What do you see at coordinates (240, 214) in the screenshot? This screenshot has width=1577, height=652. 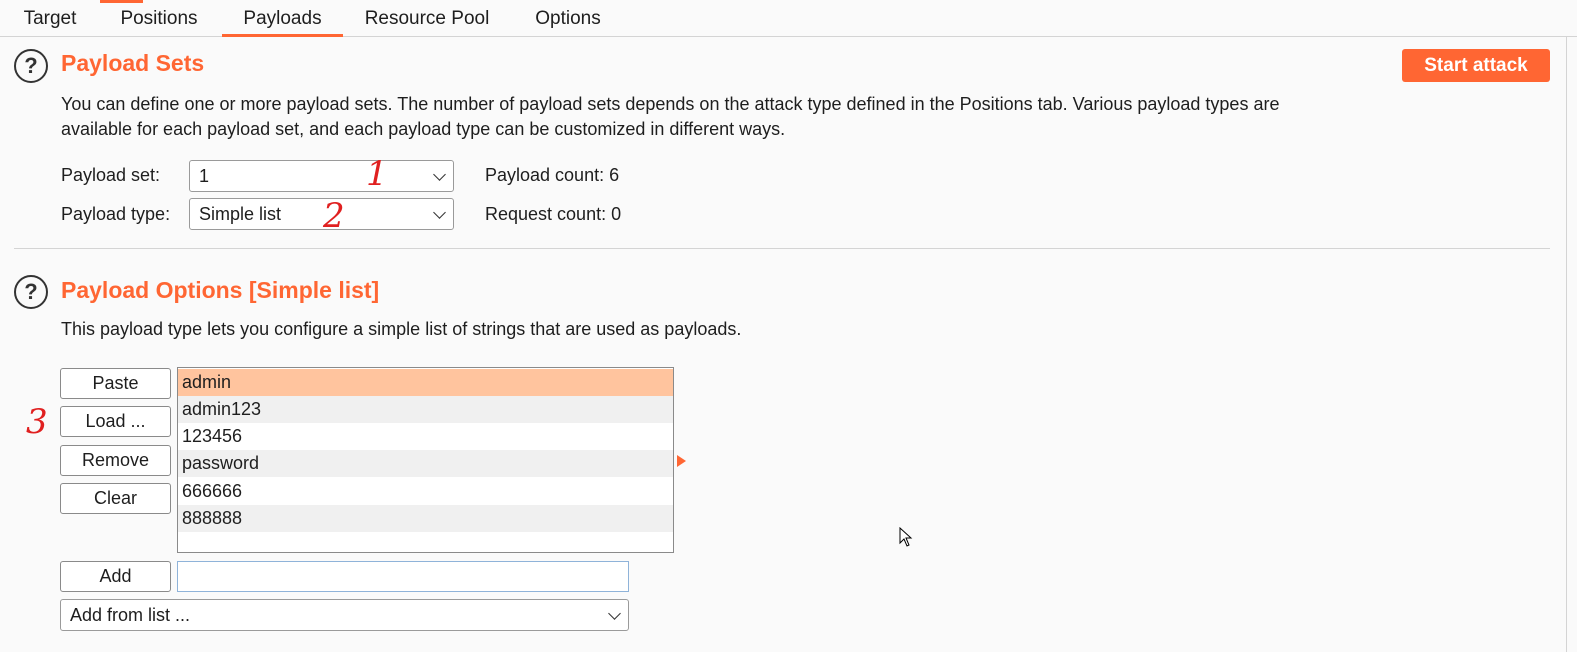 I see `payload-type-value: Simple list` at bounding box center [240, 214].